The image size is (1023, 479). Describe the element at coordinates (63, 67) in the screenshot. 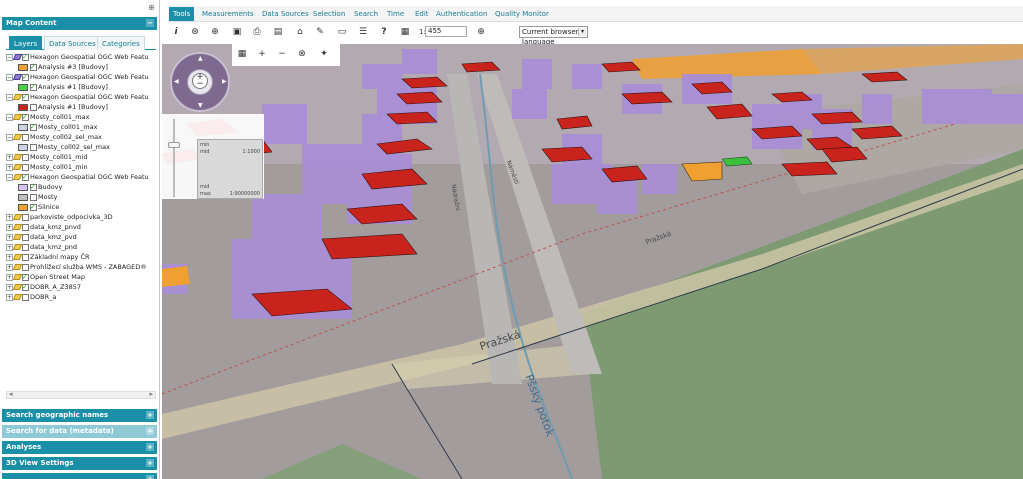

I see `layer-row: Analysis #3 [Budovy]` at that location.